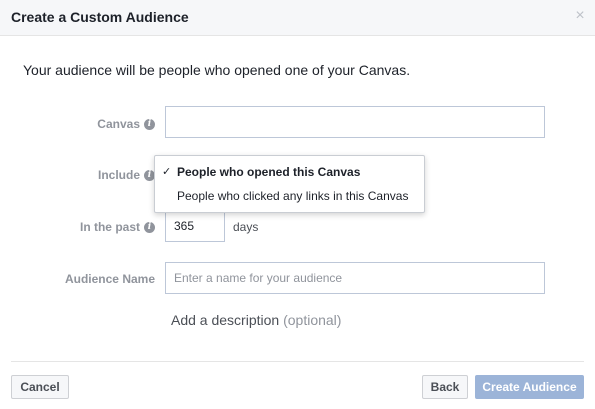 The width and height of the screenshot is (595, 409). I want to click on create-audience-button: Create Audience, so click(529, 387).